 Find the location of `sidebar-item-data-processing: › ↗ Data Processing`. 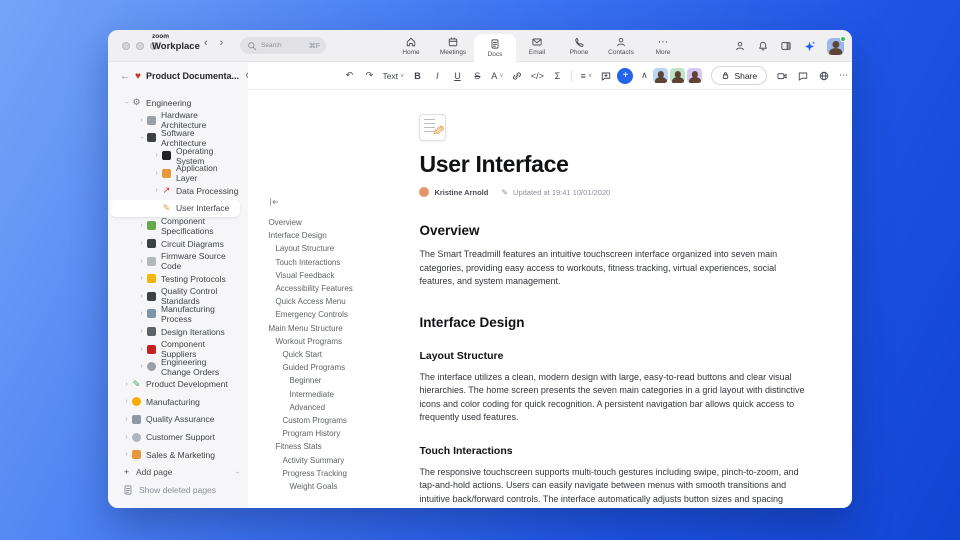

sidebar-item-data-processing: › ↗ Data Processing is located at coordinates (178, 191).